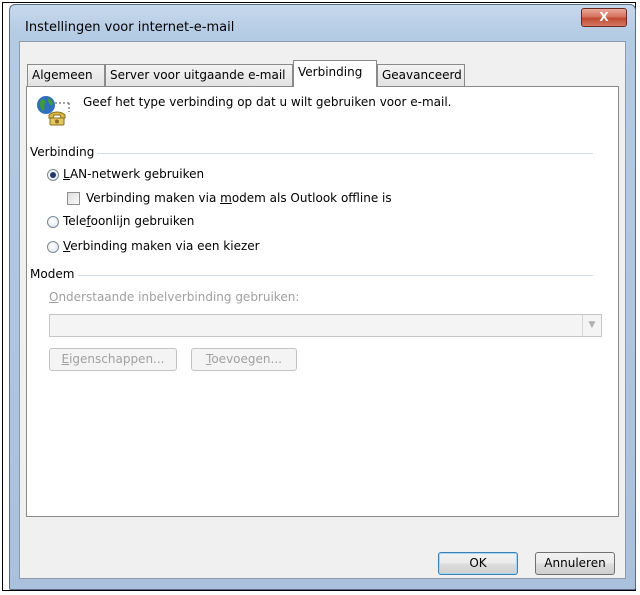  I want to click on tab-algemeen: Algemeen, so click(66, 75).